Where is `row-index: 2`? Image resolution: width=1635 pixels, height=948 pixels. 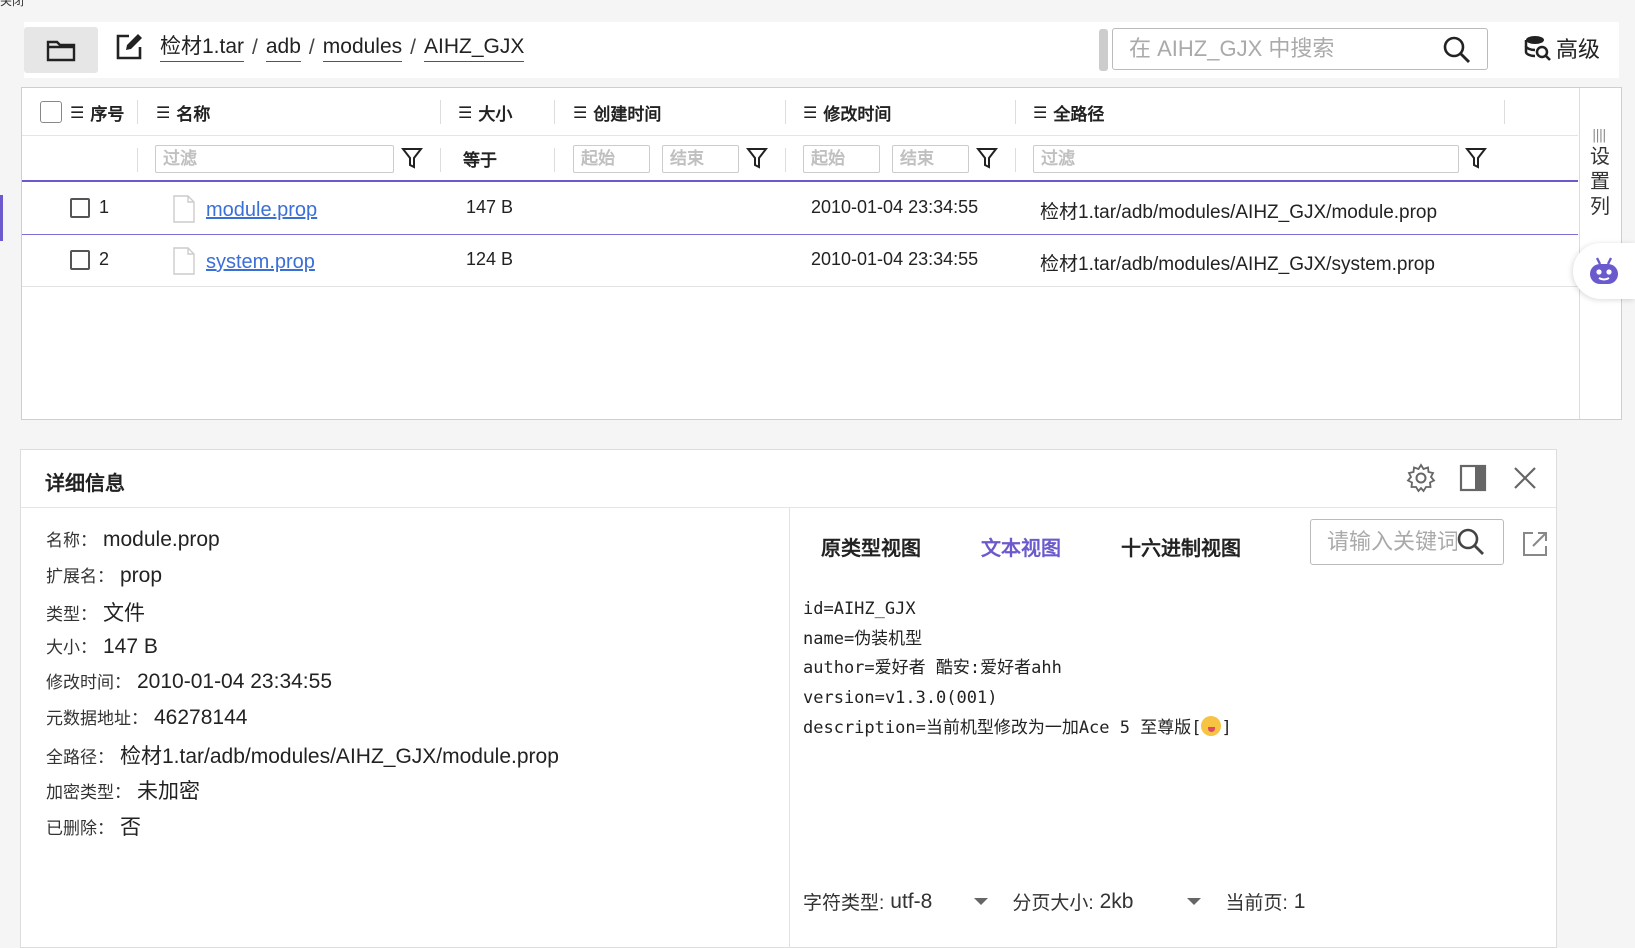
row-index: 2 is located at coordinates (104, 259).